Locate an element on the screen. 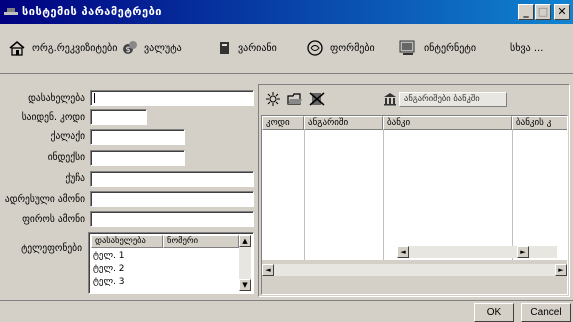 The image size is (573, 322). toolbar-currency-label: ვალუტა is located at coordinates (163, 48).